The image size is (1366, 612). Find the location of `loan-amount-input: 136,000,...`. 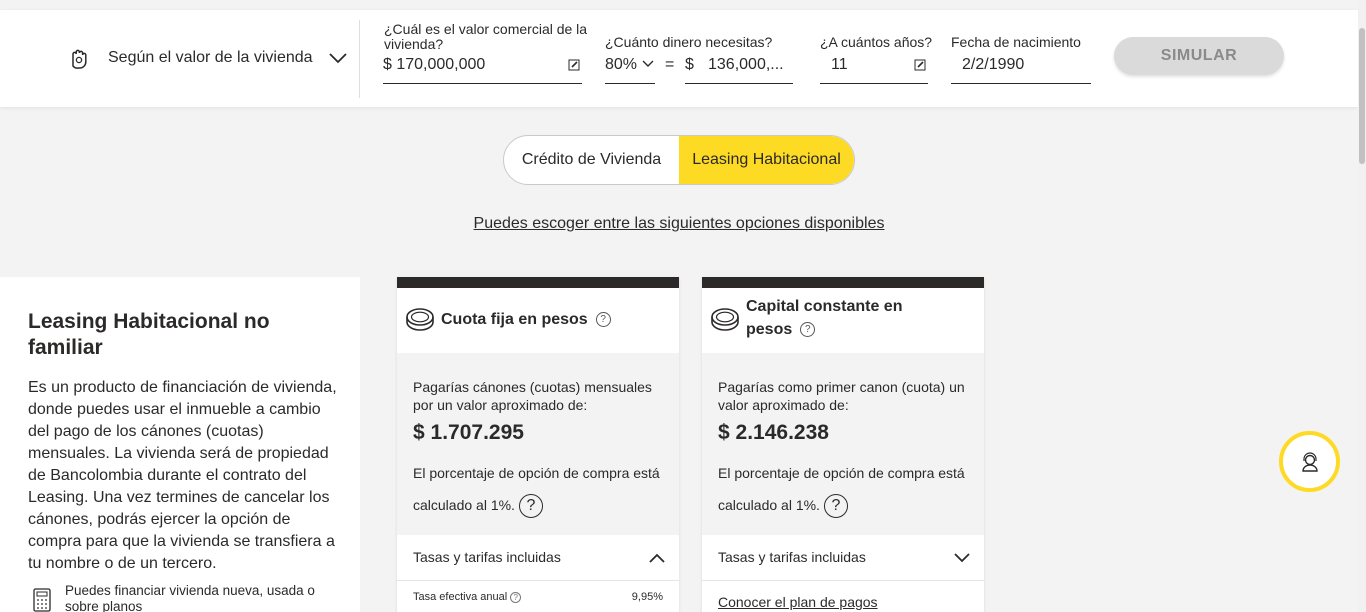

loan-amount-input: 136,000,... is located at coordinates (746, 65).